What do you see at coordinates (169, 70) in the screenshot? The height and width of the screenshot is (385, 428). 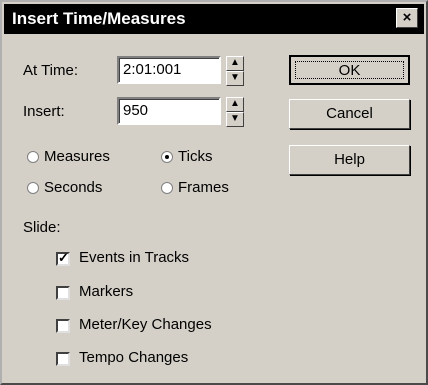 I see `at-time-input: 2:01:001` at bounding box center [169, 70].